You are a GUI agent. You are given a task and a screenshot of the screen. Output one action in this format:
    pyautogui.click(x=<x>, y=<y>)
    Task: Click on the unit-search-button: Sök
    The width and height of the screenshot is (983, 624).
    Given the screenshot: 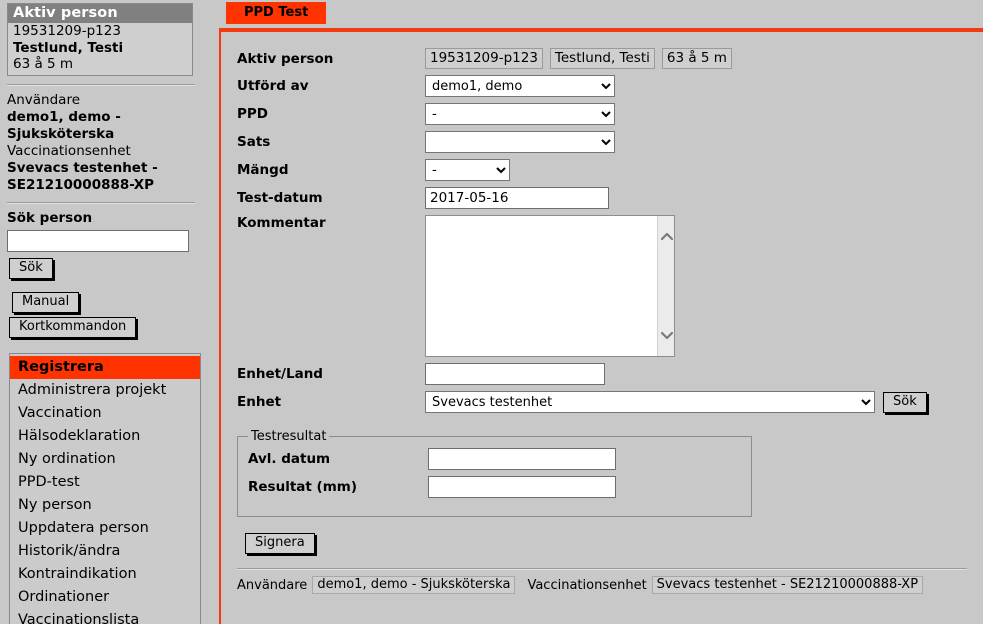 What is the action you would take?
    pyautogui.click(x=905, y=402)
    